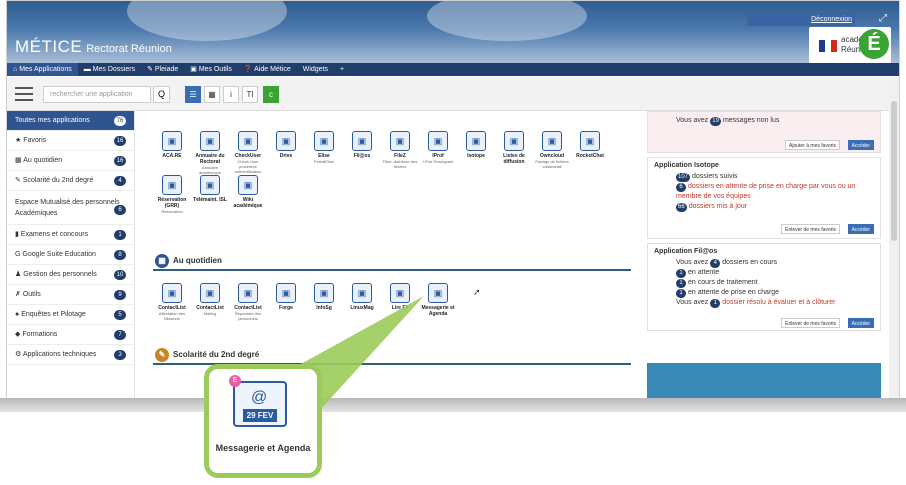 The height and width of the screenshot is (485, 906). I want to click on zoom-app-label: Messagerie et Agenda, so click(263, 448).